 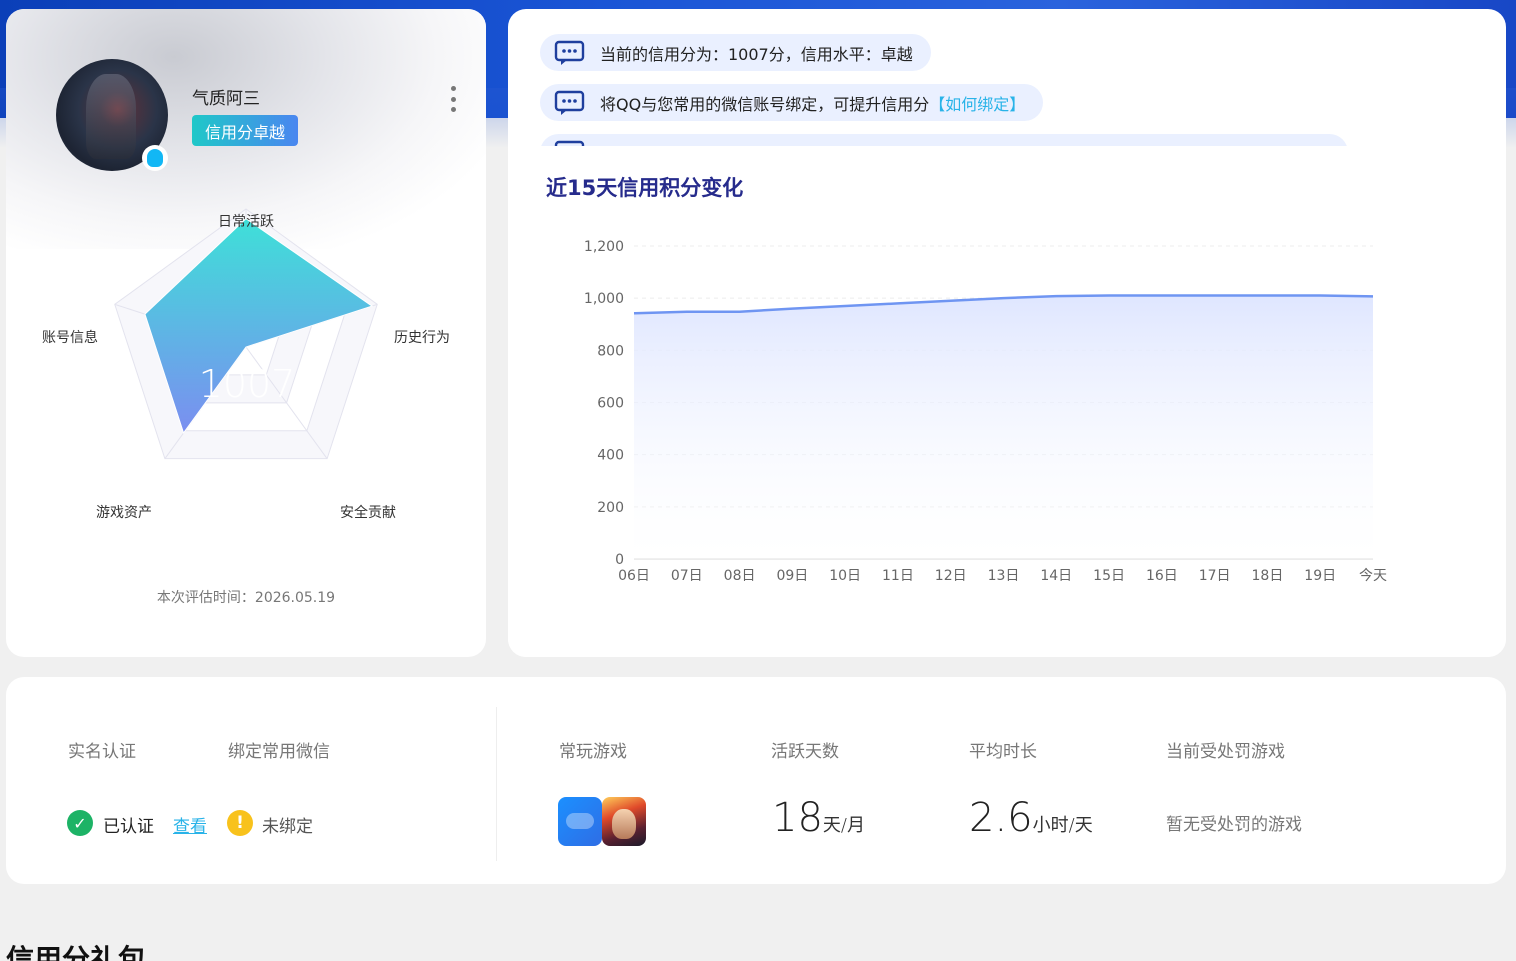 I want to click on check-circle-icon: ✓, so click(x=80, y=823).